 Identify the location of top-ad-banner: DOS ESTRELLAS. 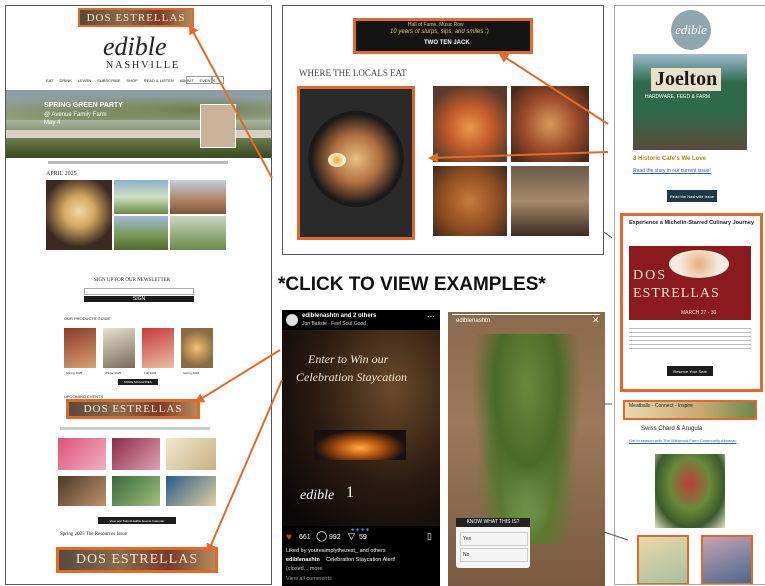
(136, 17).